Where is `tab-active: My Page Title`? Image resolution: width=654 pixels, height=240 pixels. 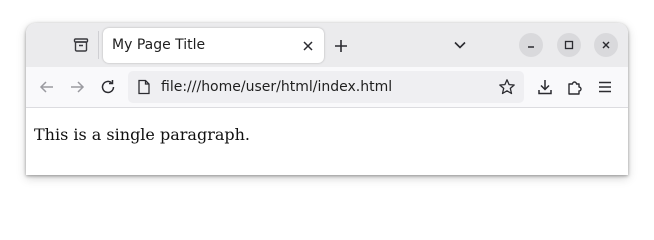 tab-active: My Page Title is located at coordinates (213, 45).